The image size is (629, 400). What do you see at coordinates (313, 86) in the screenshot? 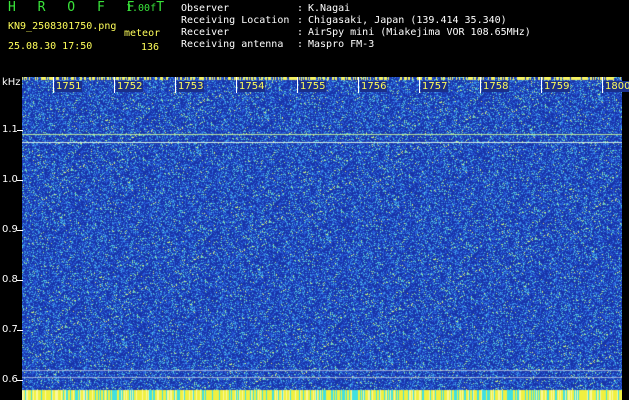
I see `x-tick-label: 1755` at bounding box center [313, 86].